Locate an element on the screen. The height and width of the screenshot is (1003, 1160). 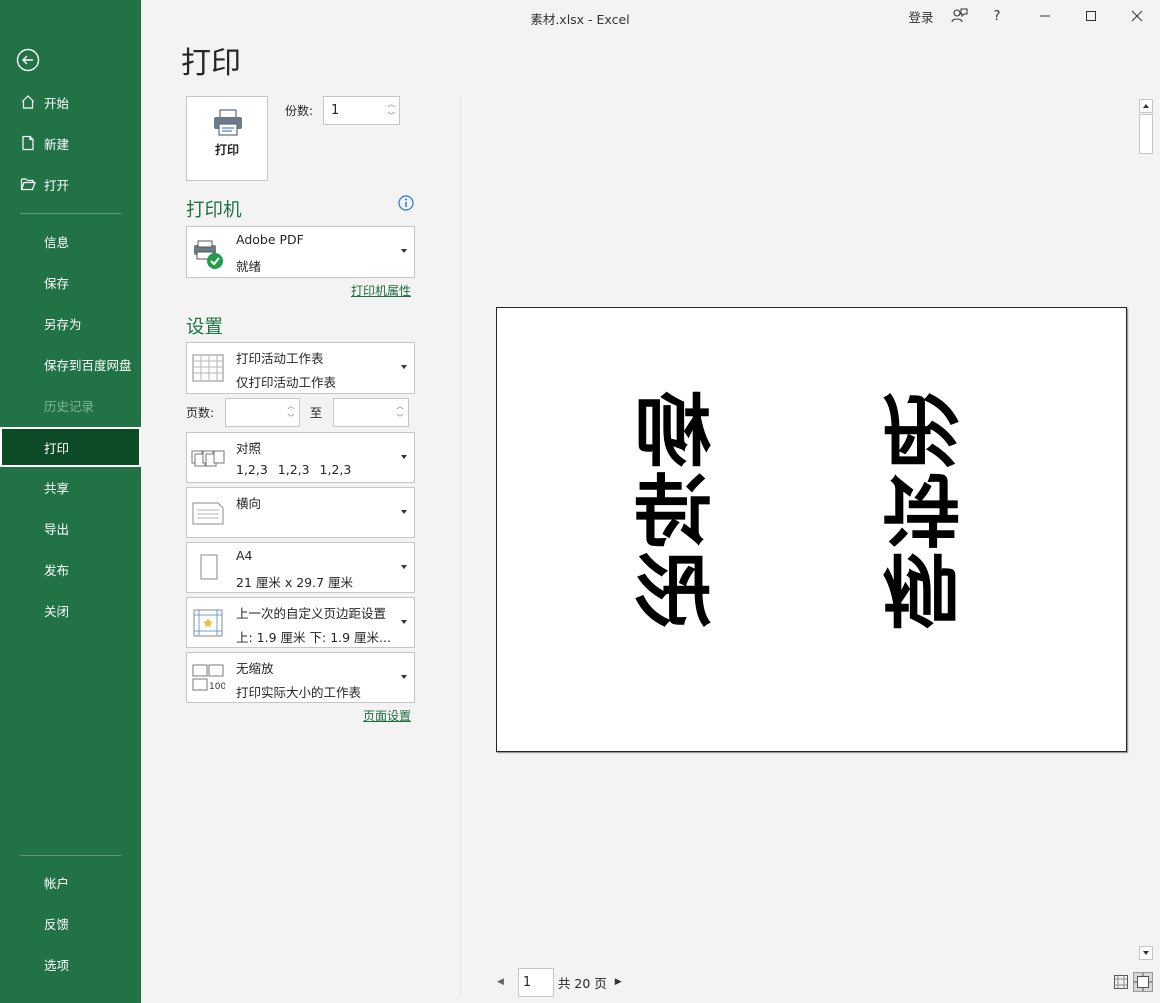
collate-line1: 对照 is located at coordinates (249, 448).